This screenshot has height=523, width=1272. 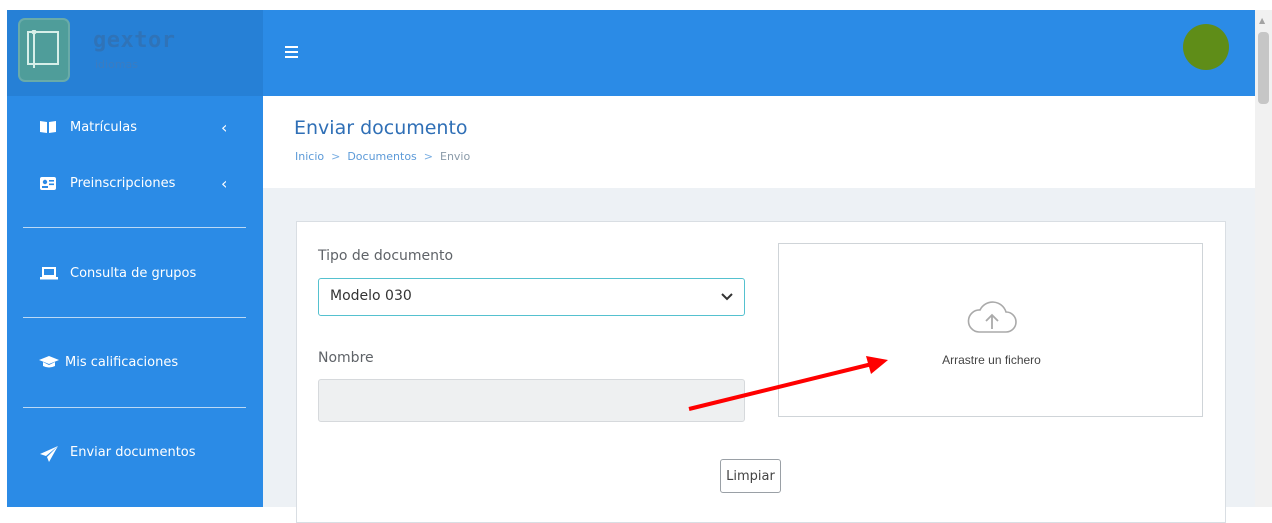 What do you see at coordinates (788, 383) in the screenshot?
I see `annotation-arrow` at bounding box center [788, 383].